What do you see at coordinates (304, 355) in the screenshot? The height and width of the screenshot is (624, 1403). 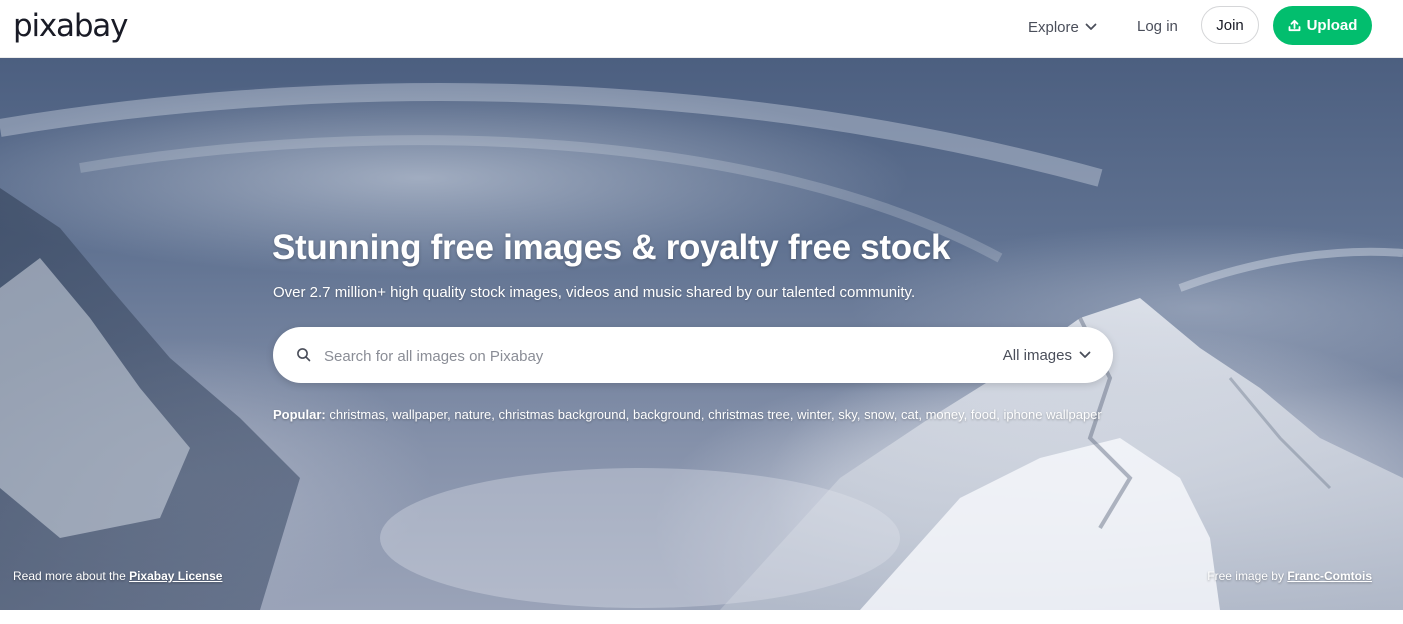 I see `search-icon` at bounding box center [304, 355].